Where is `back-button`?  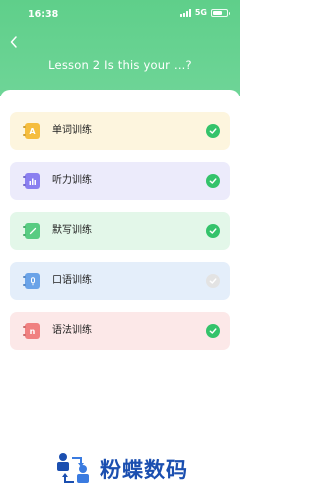
back-button is located at coordinates (14, 42).